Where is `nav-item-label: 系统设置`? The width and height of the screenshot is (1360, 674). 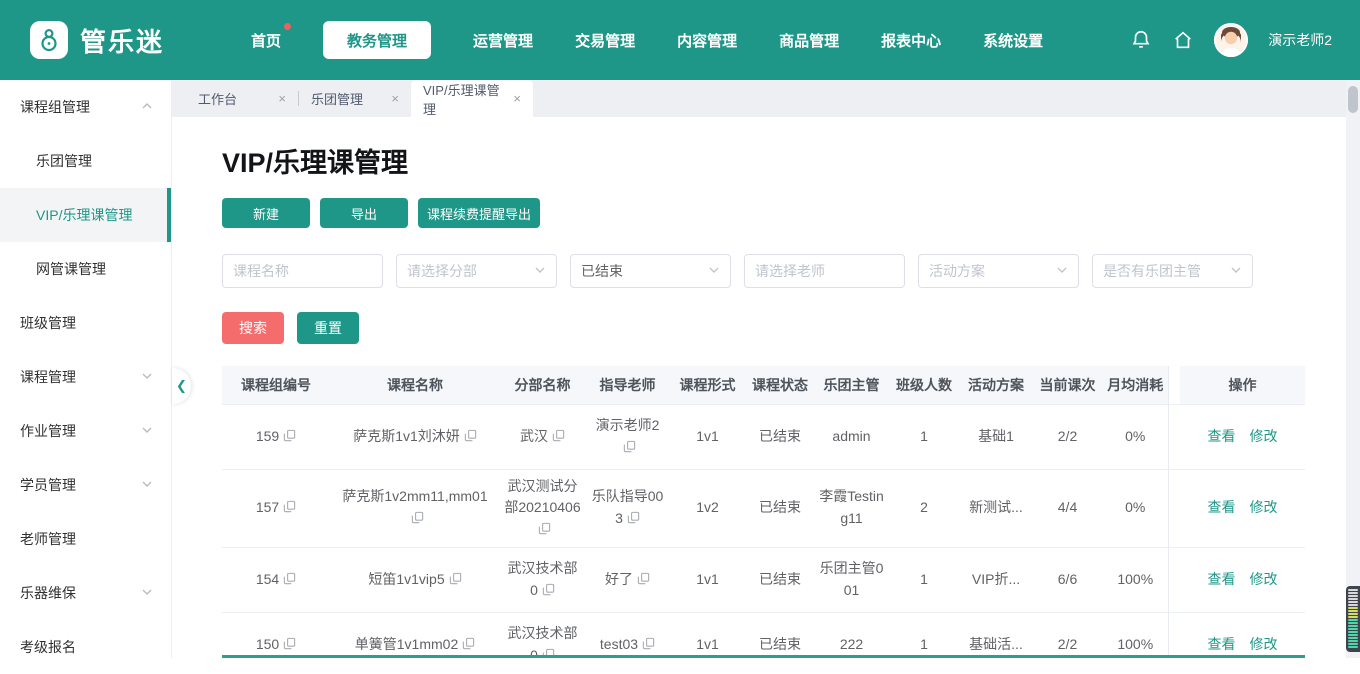
nav-item-label: 系统设置 is located at coordinates (1013, 40).